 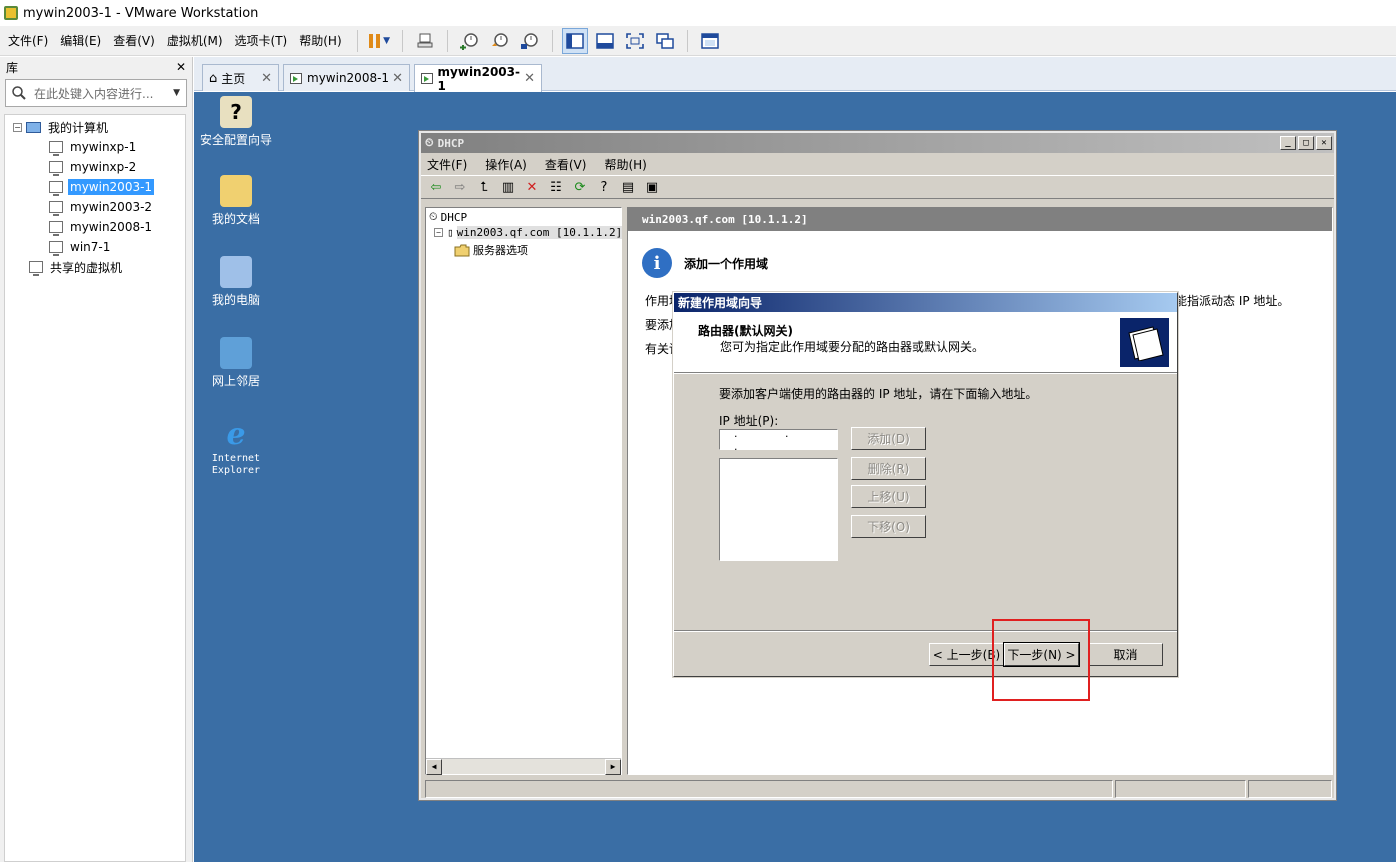 What do you see at coordinates (1181, 789) in the screenshot?
I see `status-panel` at bounding box center [1181, 789].